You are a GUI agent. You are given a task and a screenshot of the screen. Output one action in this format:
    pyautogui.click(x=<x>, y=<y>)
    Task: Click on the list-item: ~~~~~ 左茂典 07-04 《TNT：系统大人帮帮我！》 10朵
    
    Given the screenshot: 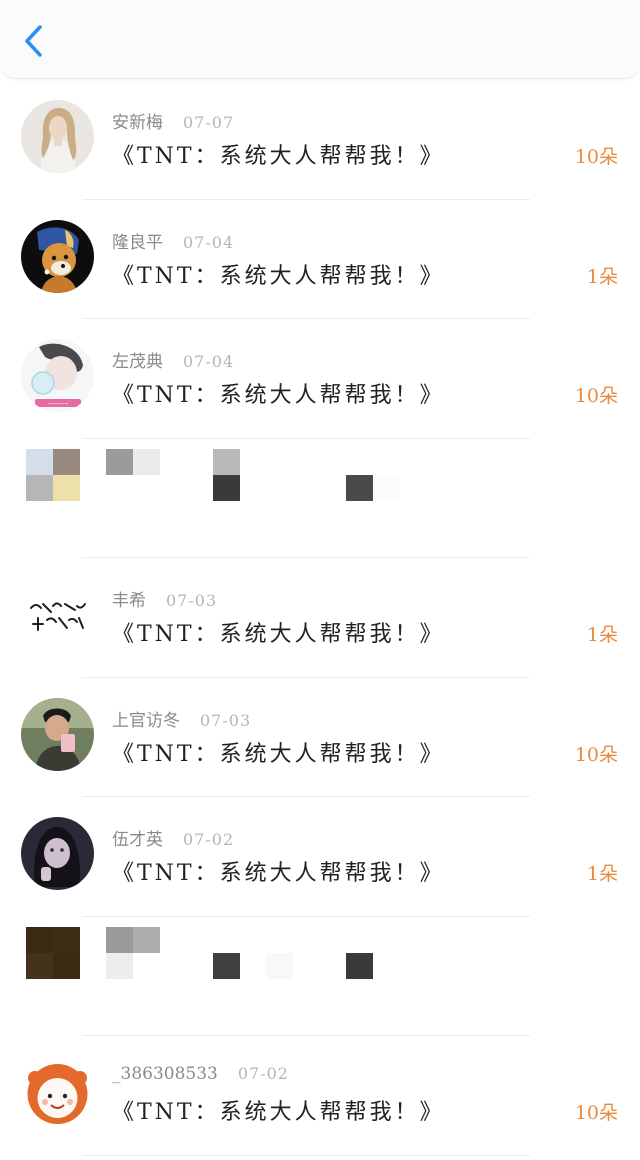 What is the action you would take?
    pyautogui.click(x=320, y=379)
    